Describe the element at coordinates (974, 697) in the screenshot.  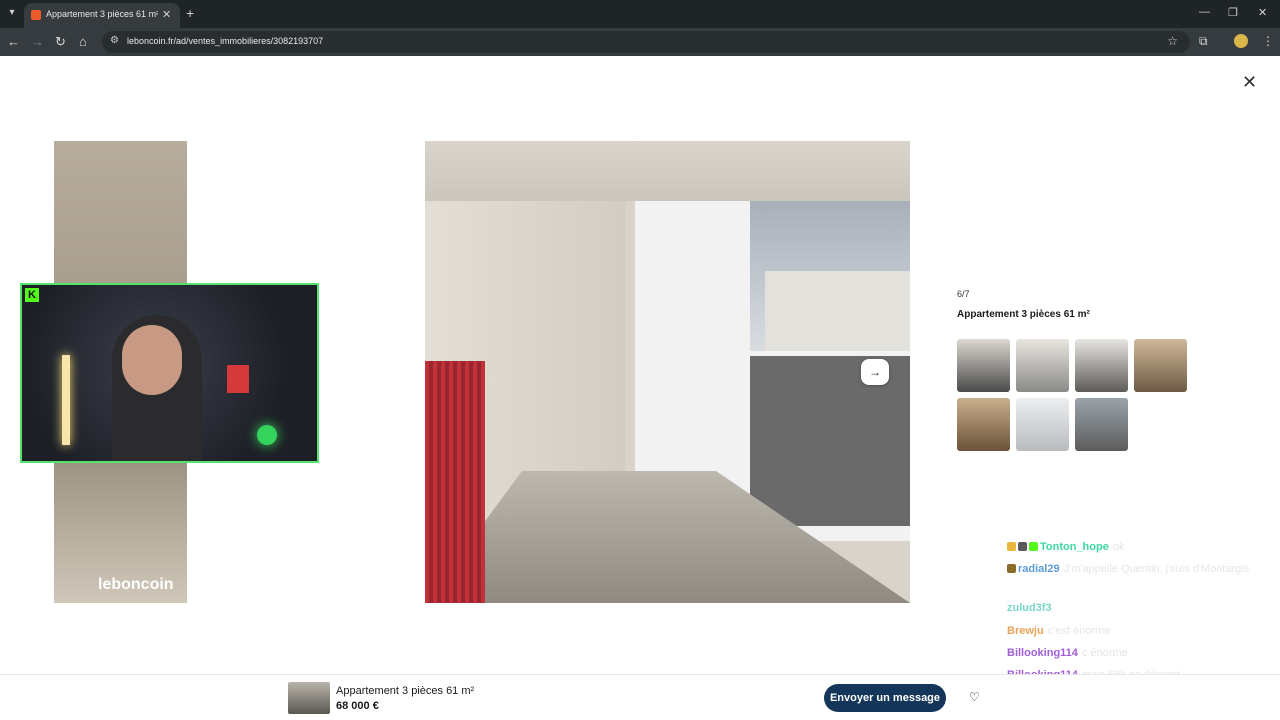
I see `favorite-heart-icon: ♡` at that location.